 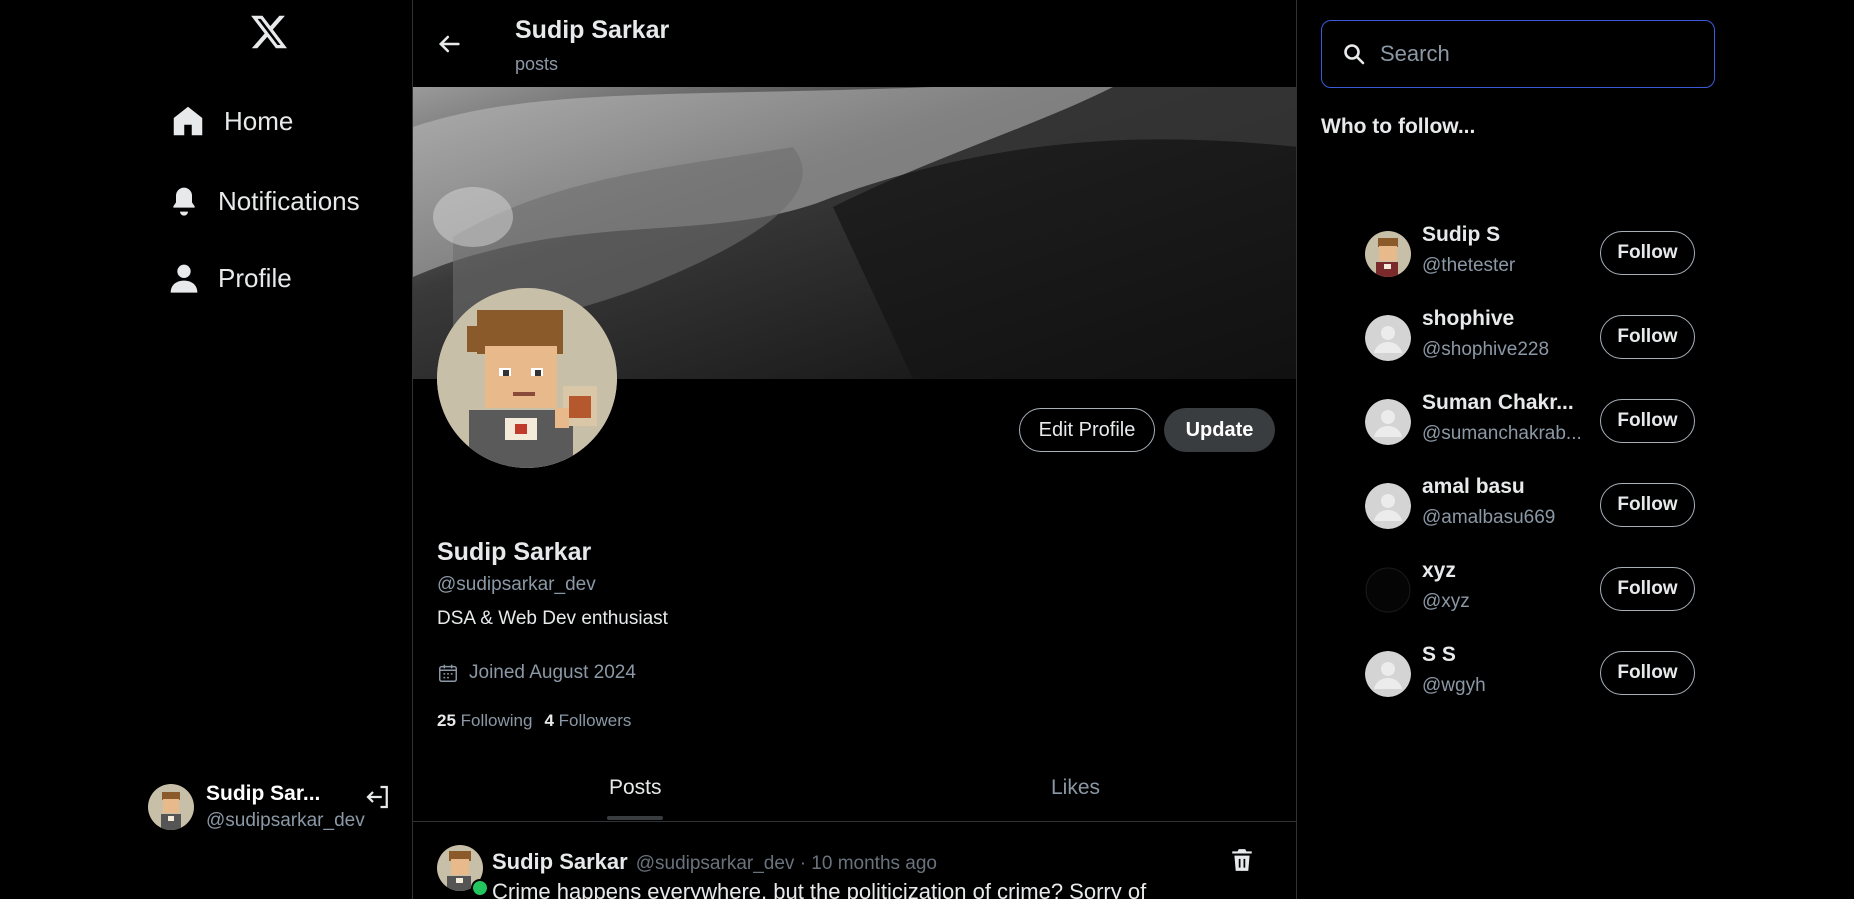 I want to click on home-icon, so click(x=188, y=121).